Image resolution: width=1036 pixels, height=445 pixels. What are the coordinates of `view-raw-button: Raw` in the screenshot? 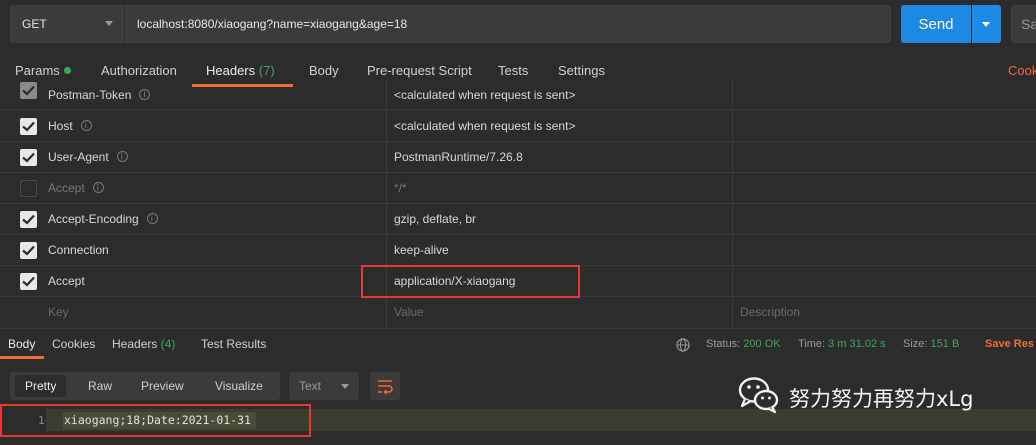 It's located at (100, 386).